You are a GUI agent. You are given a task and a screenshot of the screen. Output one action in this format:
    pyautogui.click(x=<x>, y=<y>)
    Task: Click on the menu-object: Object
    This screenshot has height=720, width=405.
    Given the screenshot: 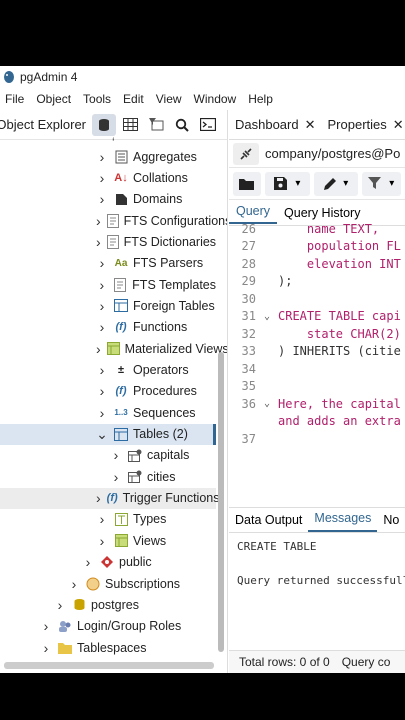 What is the action you would take?
    pyautogui.click(x=53, y=99)
    